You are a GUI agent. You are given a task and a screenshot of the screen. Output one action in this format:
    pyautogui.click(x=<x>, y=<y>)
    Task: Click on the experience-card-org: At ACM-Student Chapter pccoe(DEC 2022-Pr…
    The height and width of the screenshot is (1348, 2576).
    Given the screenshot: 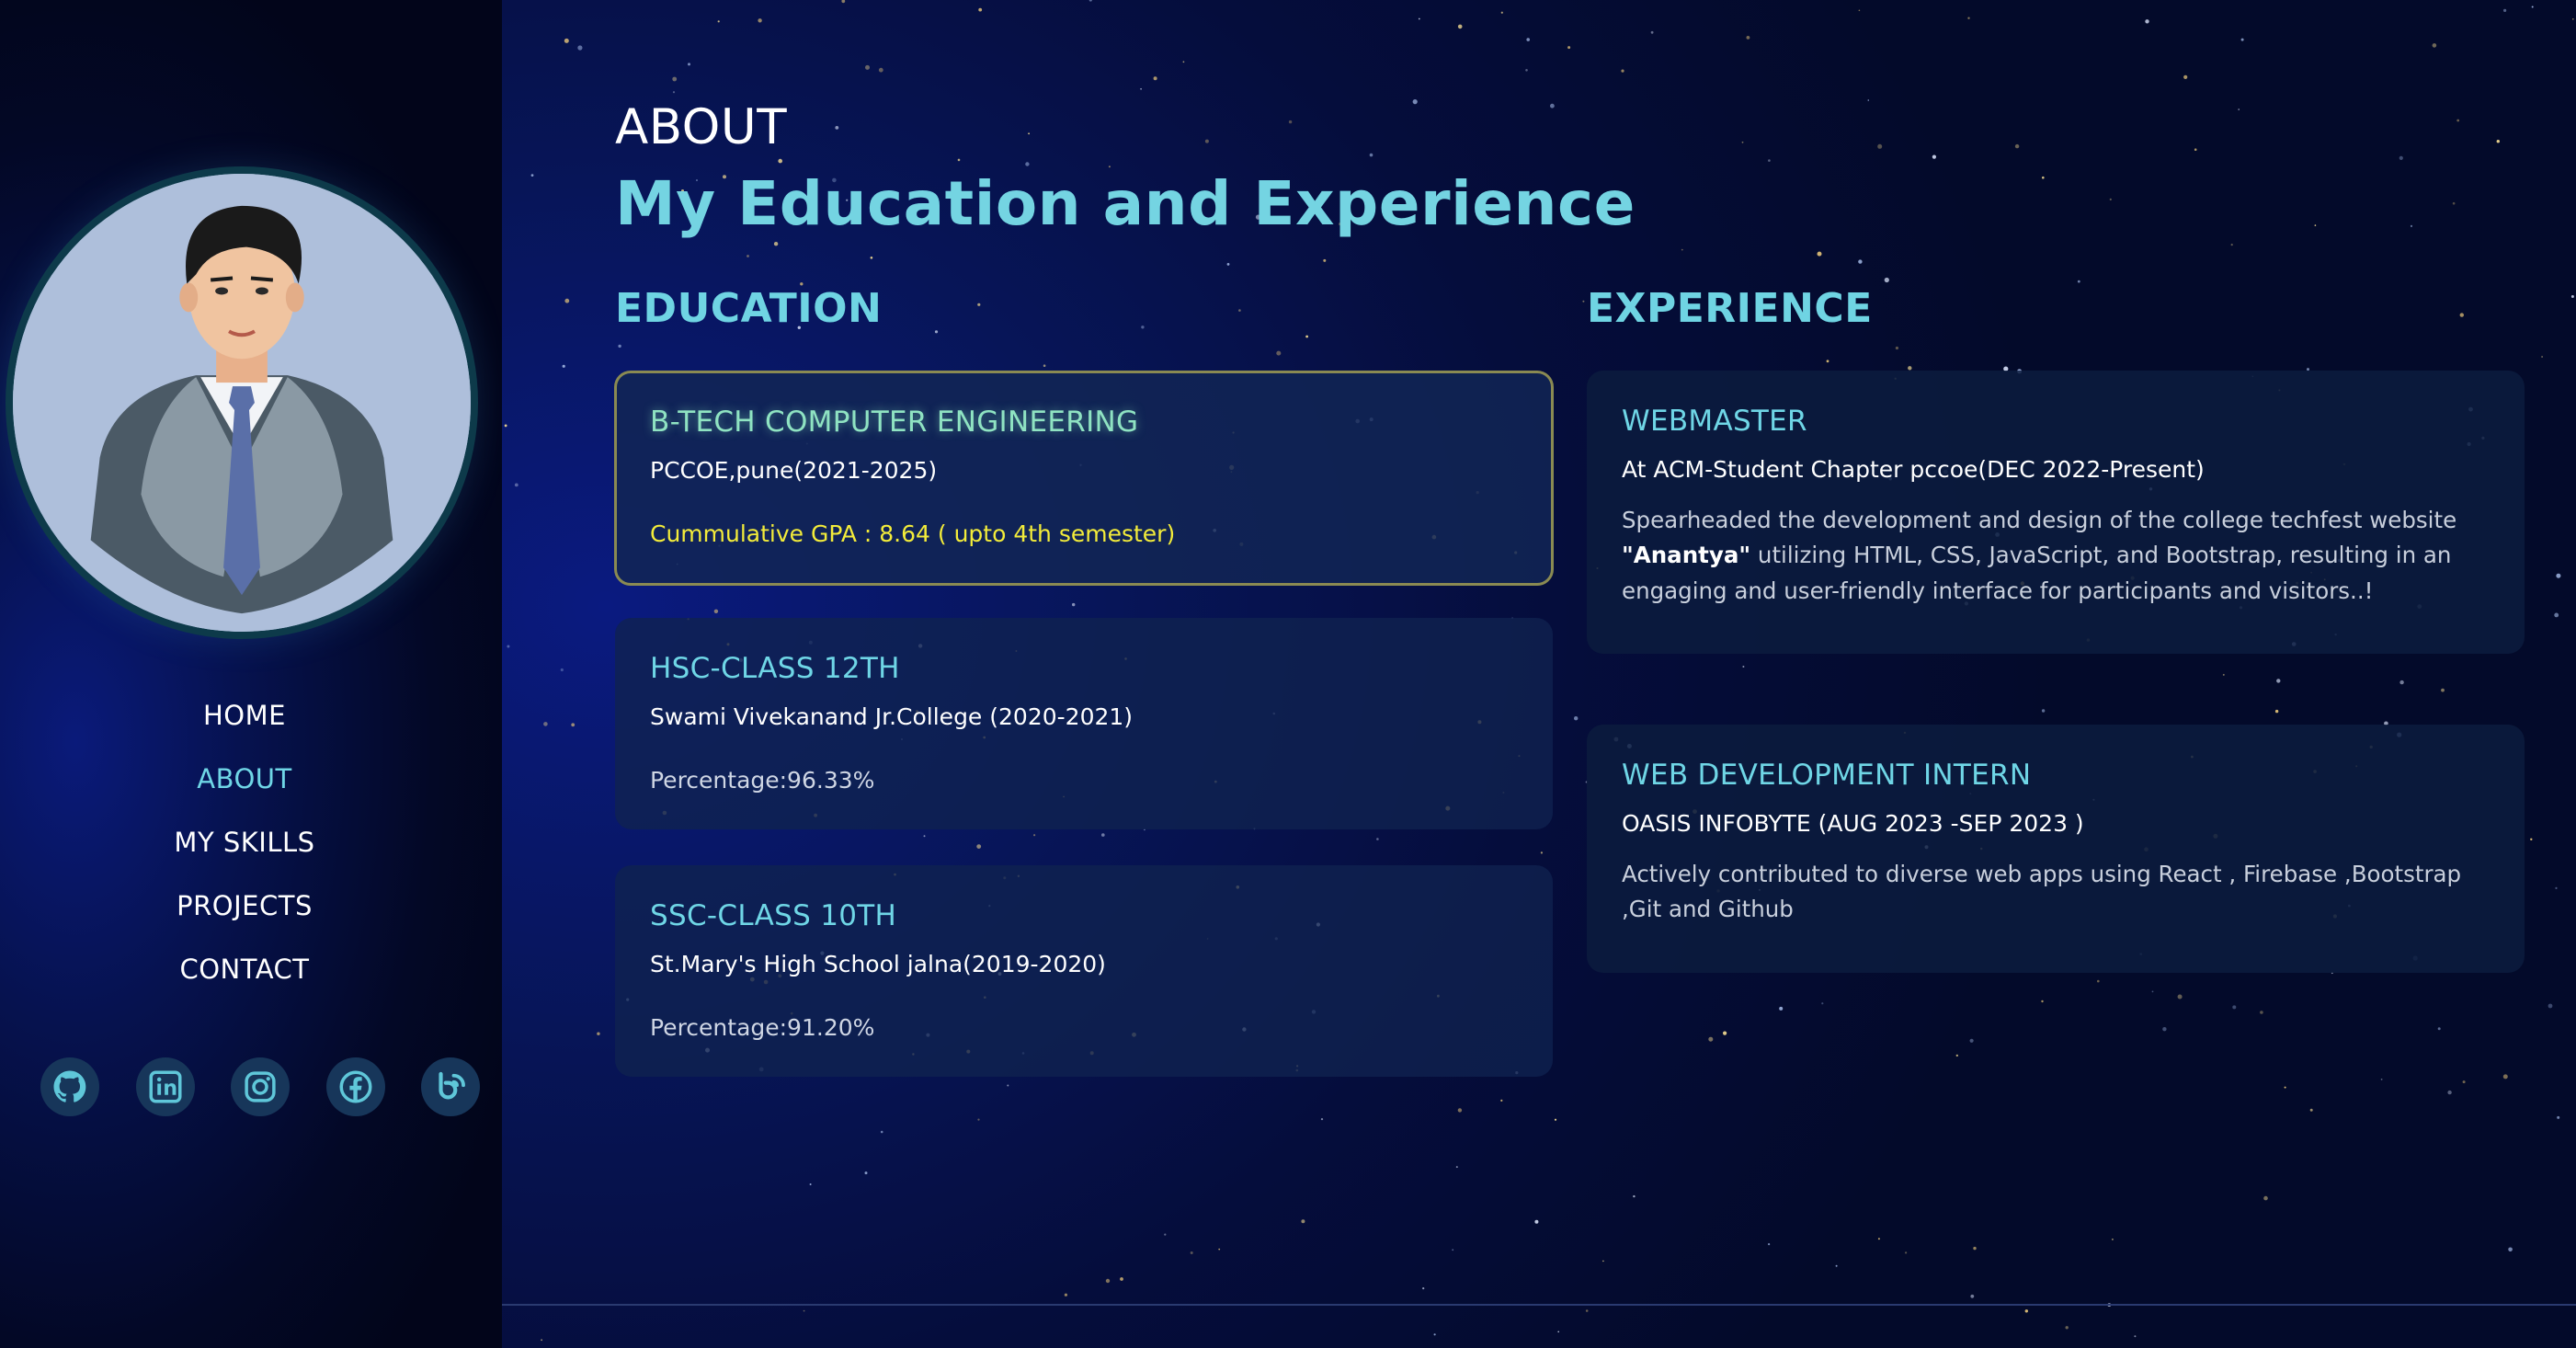 What is the action you would take?
    pyautogui.click(x=1913, y=470)
    